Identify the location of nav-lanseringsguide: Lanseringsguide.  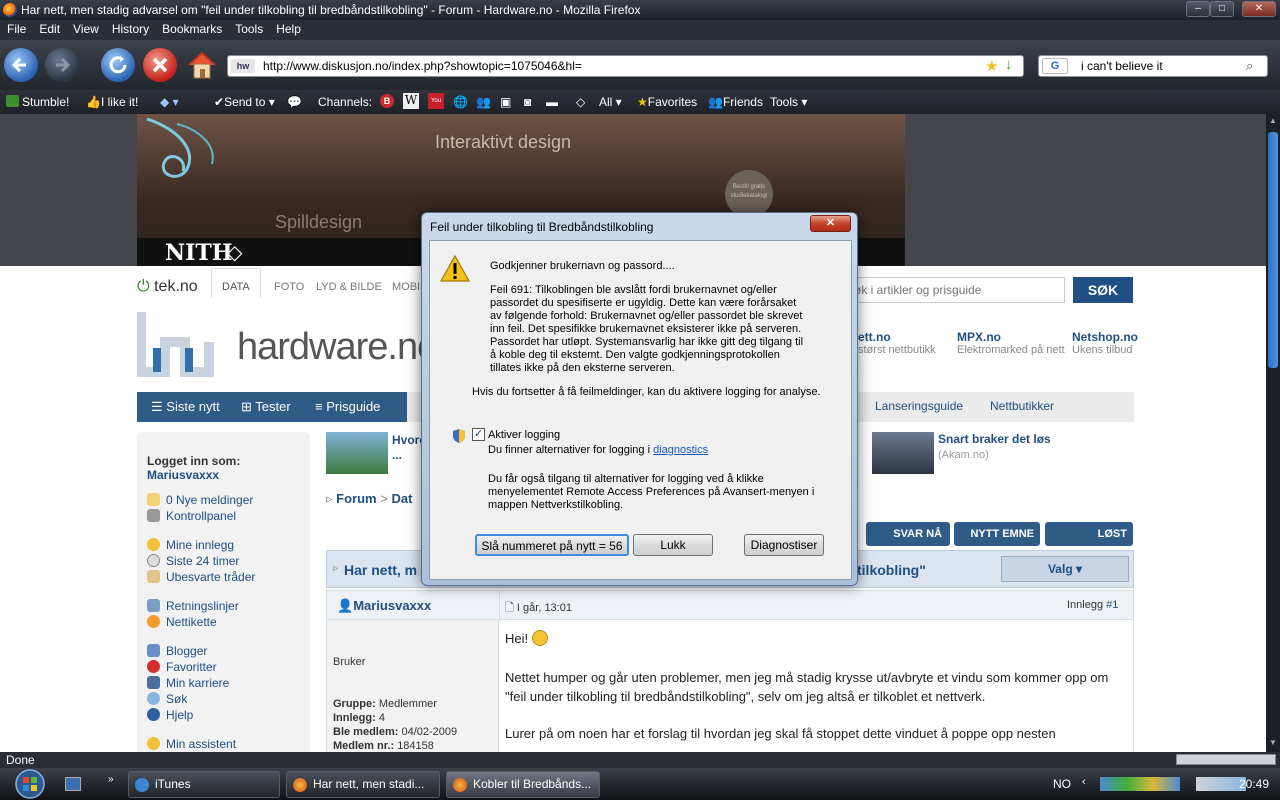
(919, 406).